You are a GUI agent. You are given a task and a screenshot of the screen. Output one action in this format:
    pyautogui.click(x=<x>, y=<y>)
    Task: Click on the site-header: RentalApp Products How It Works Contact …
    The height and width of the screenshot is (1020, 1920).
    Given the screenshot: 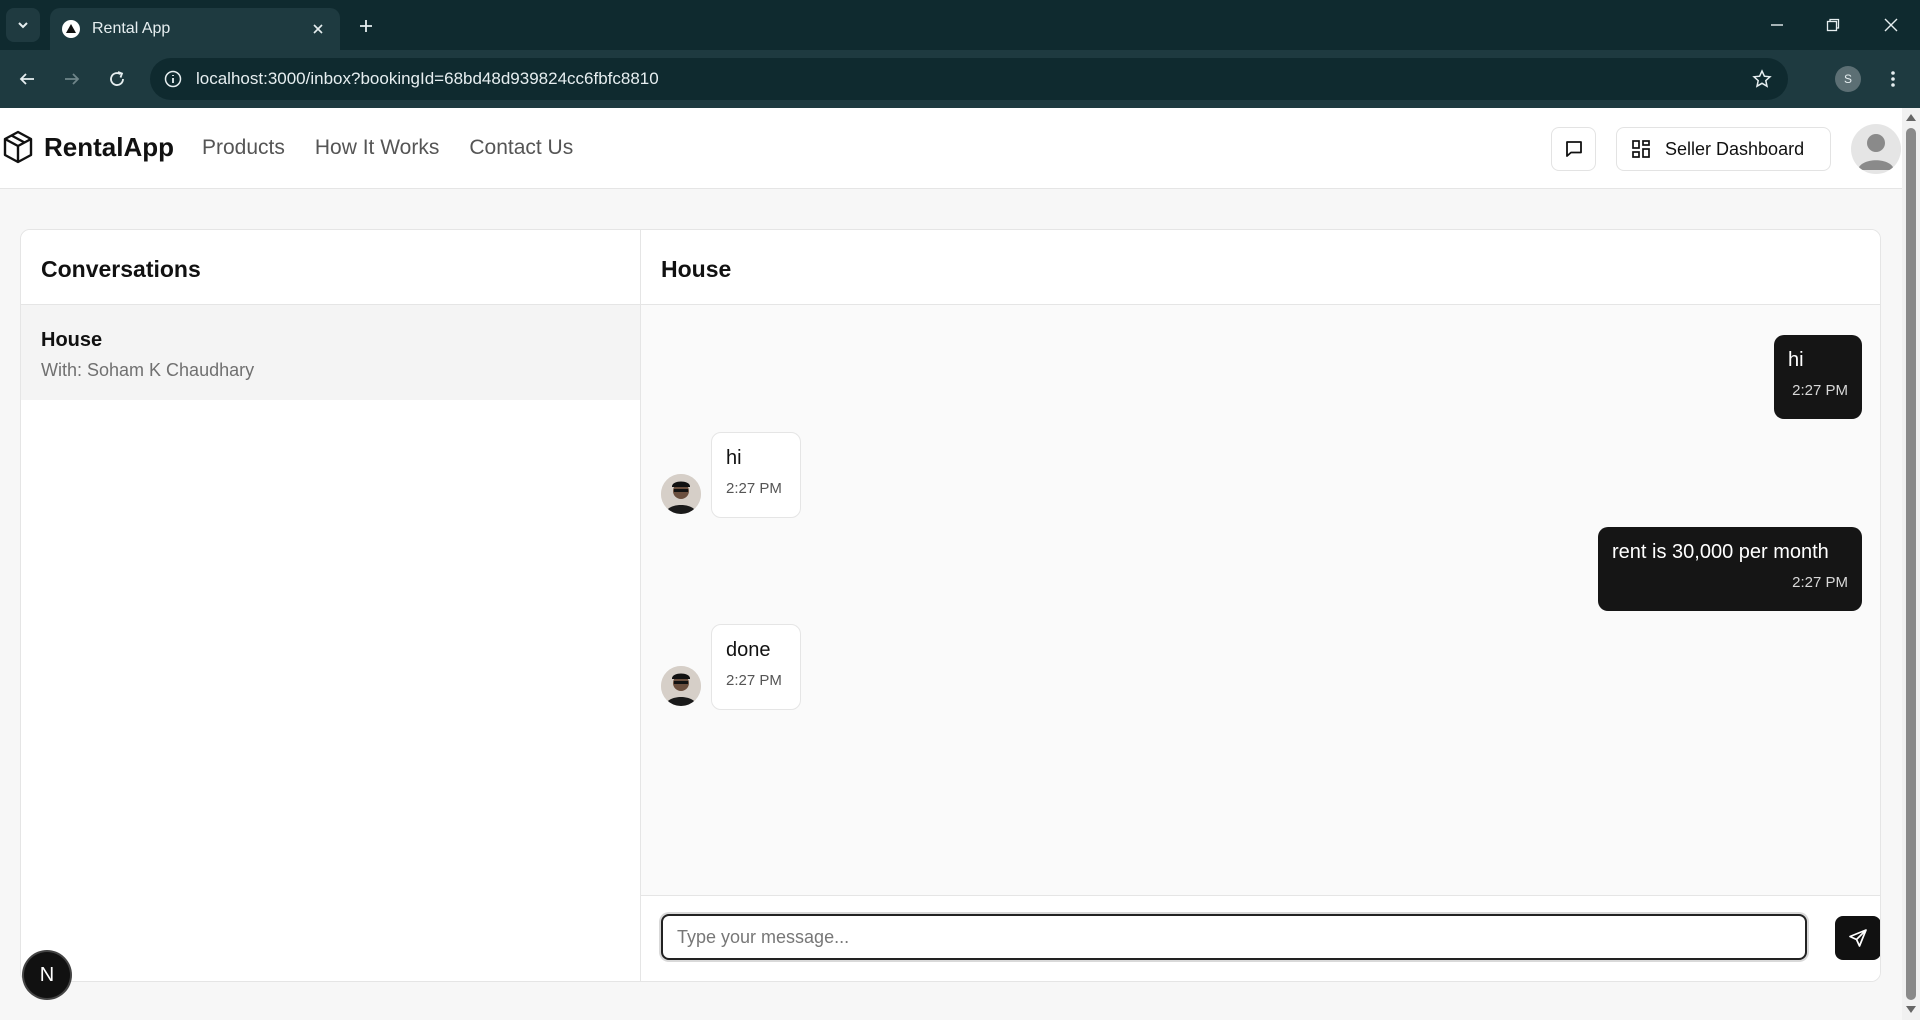 What is the action you would take?
    pyautogui.click(x=951, y=148)
    